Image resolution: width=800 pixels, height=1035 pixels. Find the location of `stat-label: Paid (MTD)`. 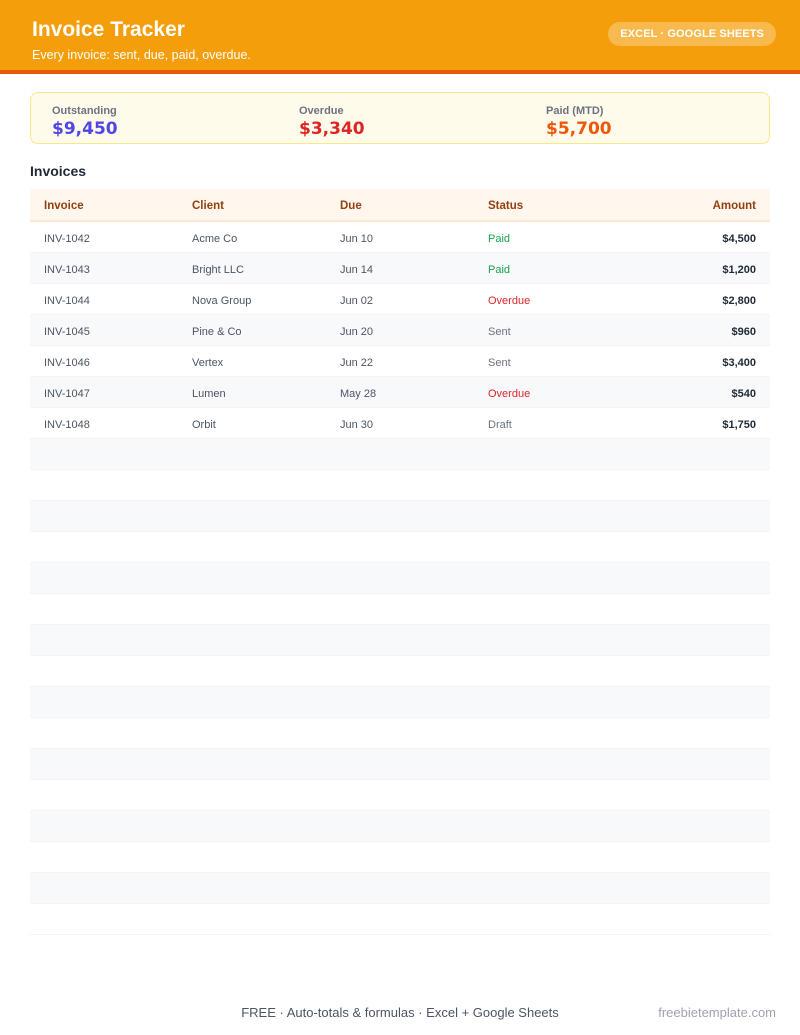

stat-label: Paid (MTD) is located at coordinates (575, 111).